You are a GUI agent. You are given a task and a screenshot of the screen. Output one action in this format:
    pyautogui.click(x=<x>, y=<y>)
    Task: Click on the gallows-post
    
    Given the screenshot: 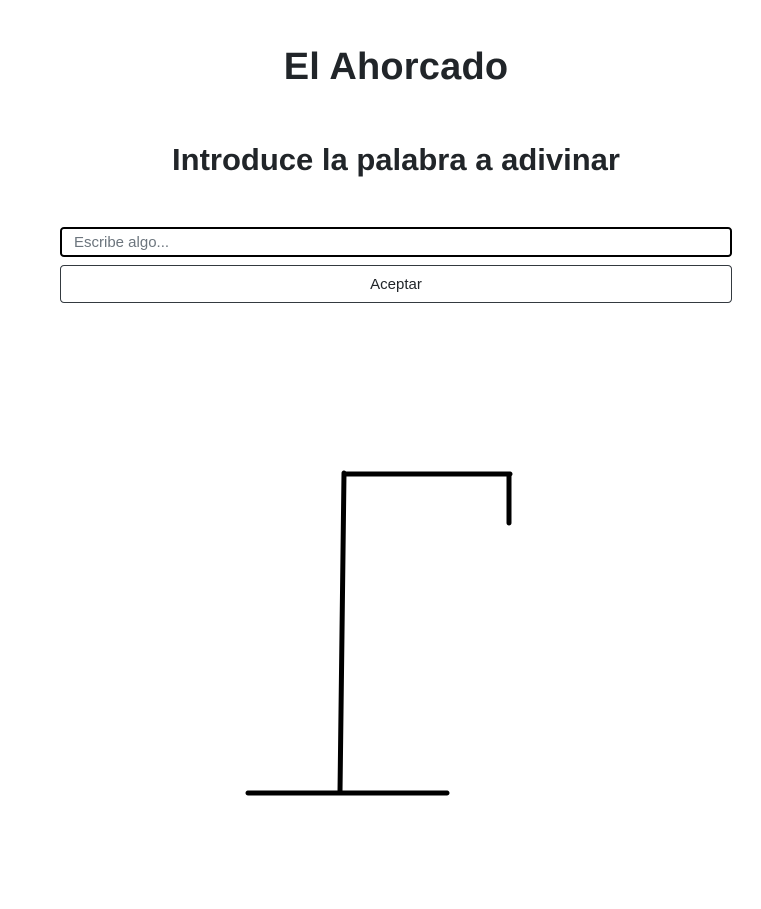 What is the action you would take?
    pyautogui.click(x=342, y=632)
    